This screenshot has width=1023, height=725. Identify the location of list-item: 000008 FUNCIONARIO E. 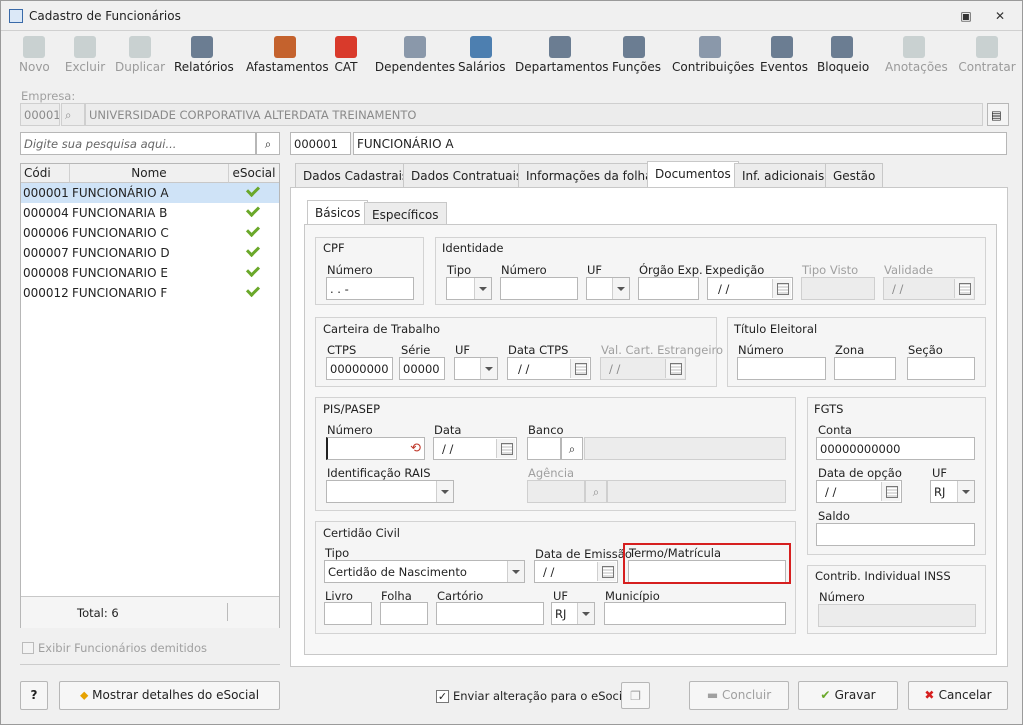
(150, 272).